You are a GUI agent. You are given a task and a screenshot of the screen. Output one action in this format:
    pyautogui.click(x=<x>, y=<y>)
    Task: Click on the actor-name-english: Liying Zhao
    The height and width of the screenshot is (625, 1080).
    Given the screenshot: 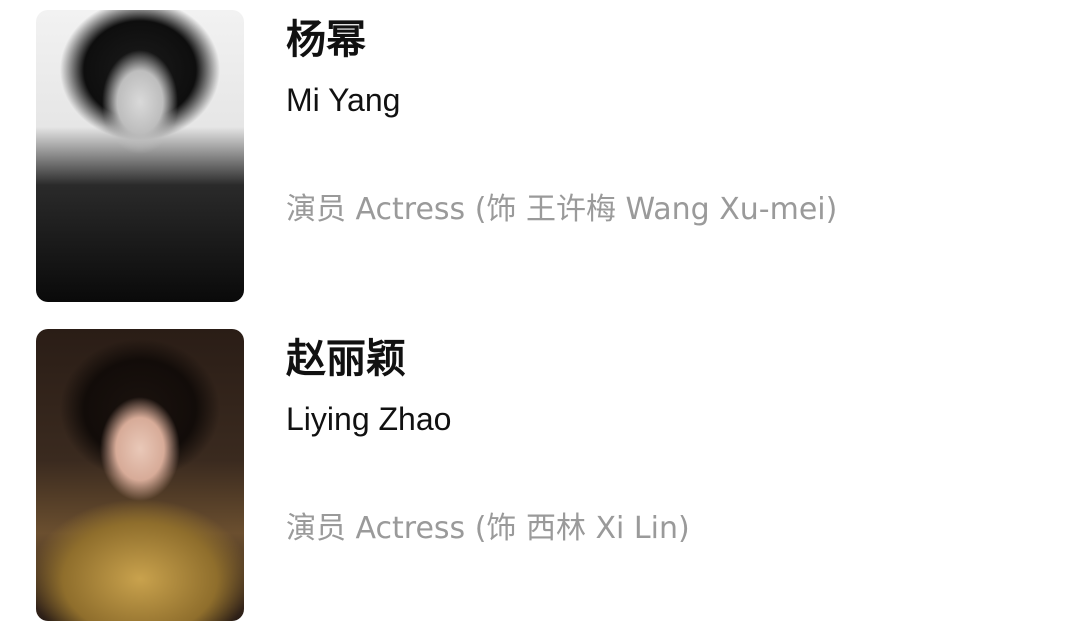 What is the action you would take?
    pyautogui.click(x=369, y=419)
    